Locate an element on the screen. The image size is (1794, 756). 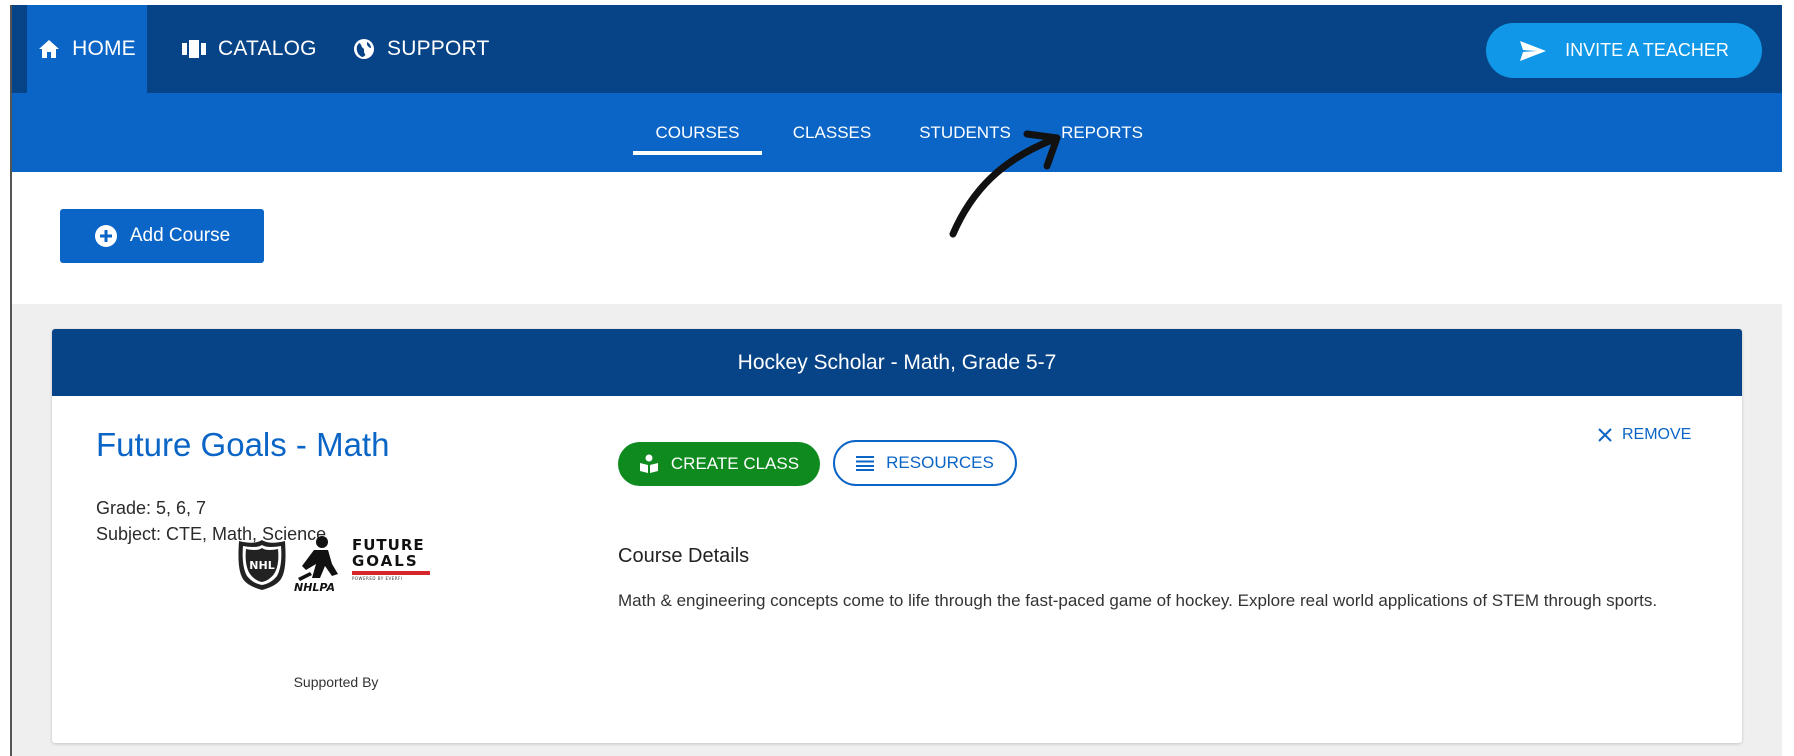
catalog-icon is located at coordinates (194, 49).